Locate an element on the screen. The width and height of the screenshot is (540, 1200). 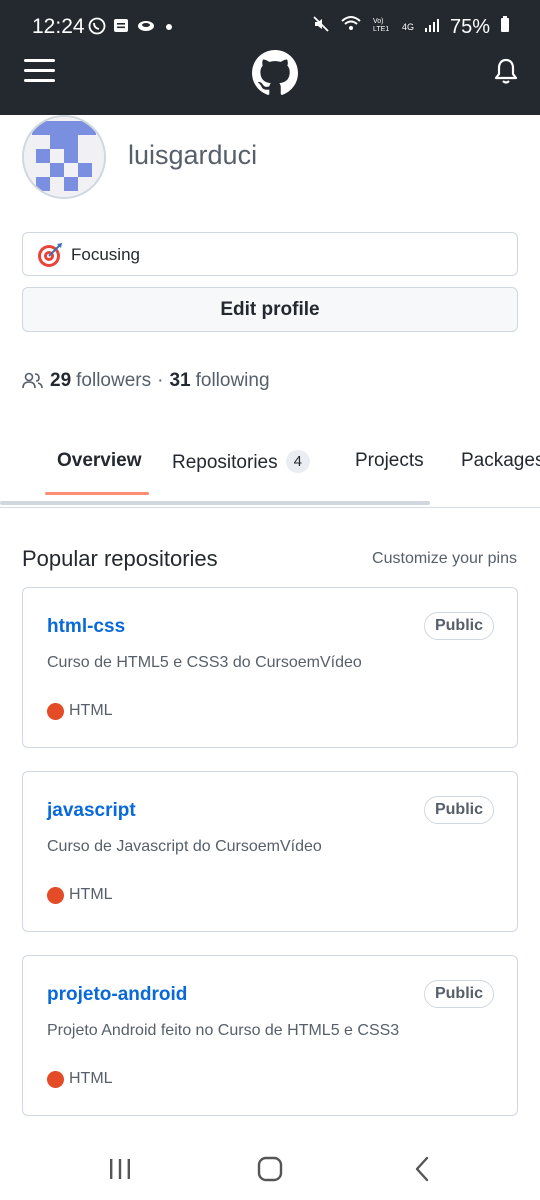
volte-icon: Vo) LTE1 is located at coordinates (382, 27).